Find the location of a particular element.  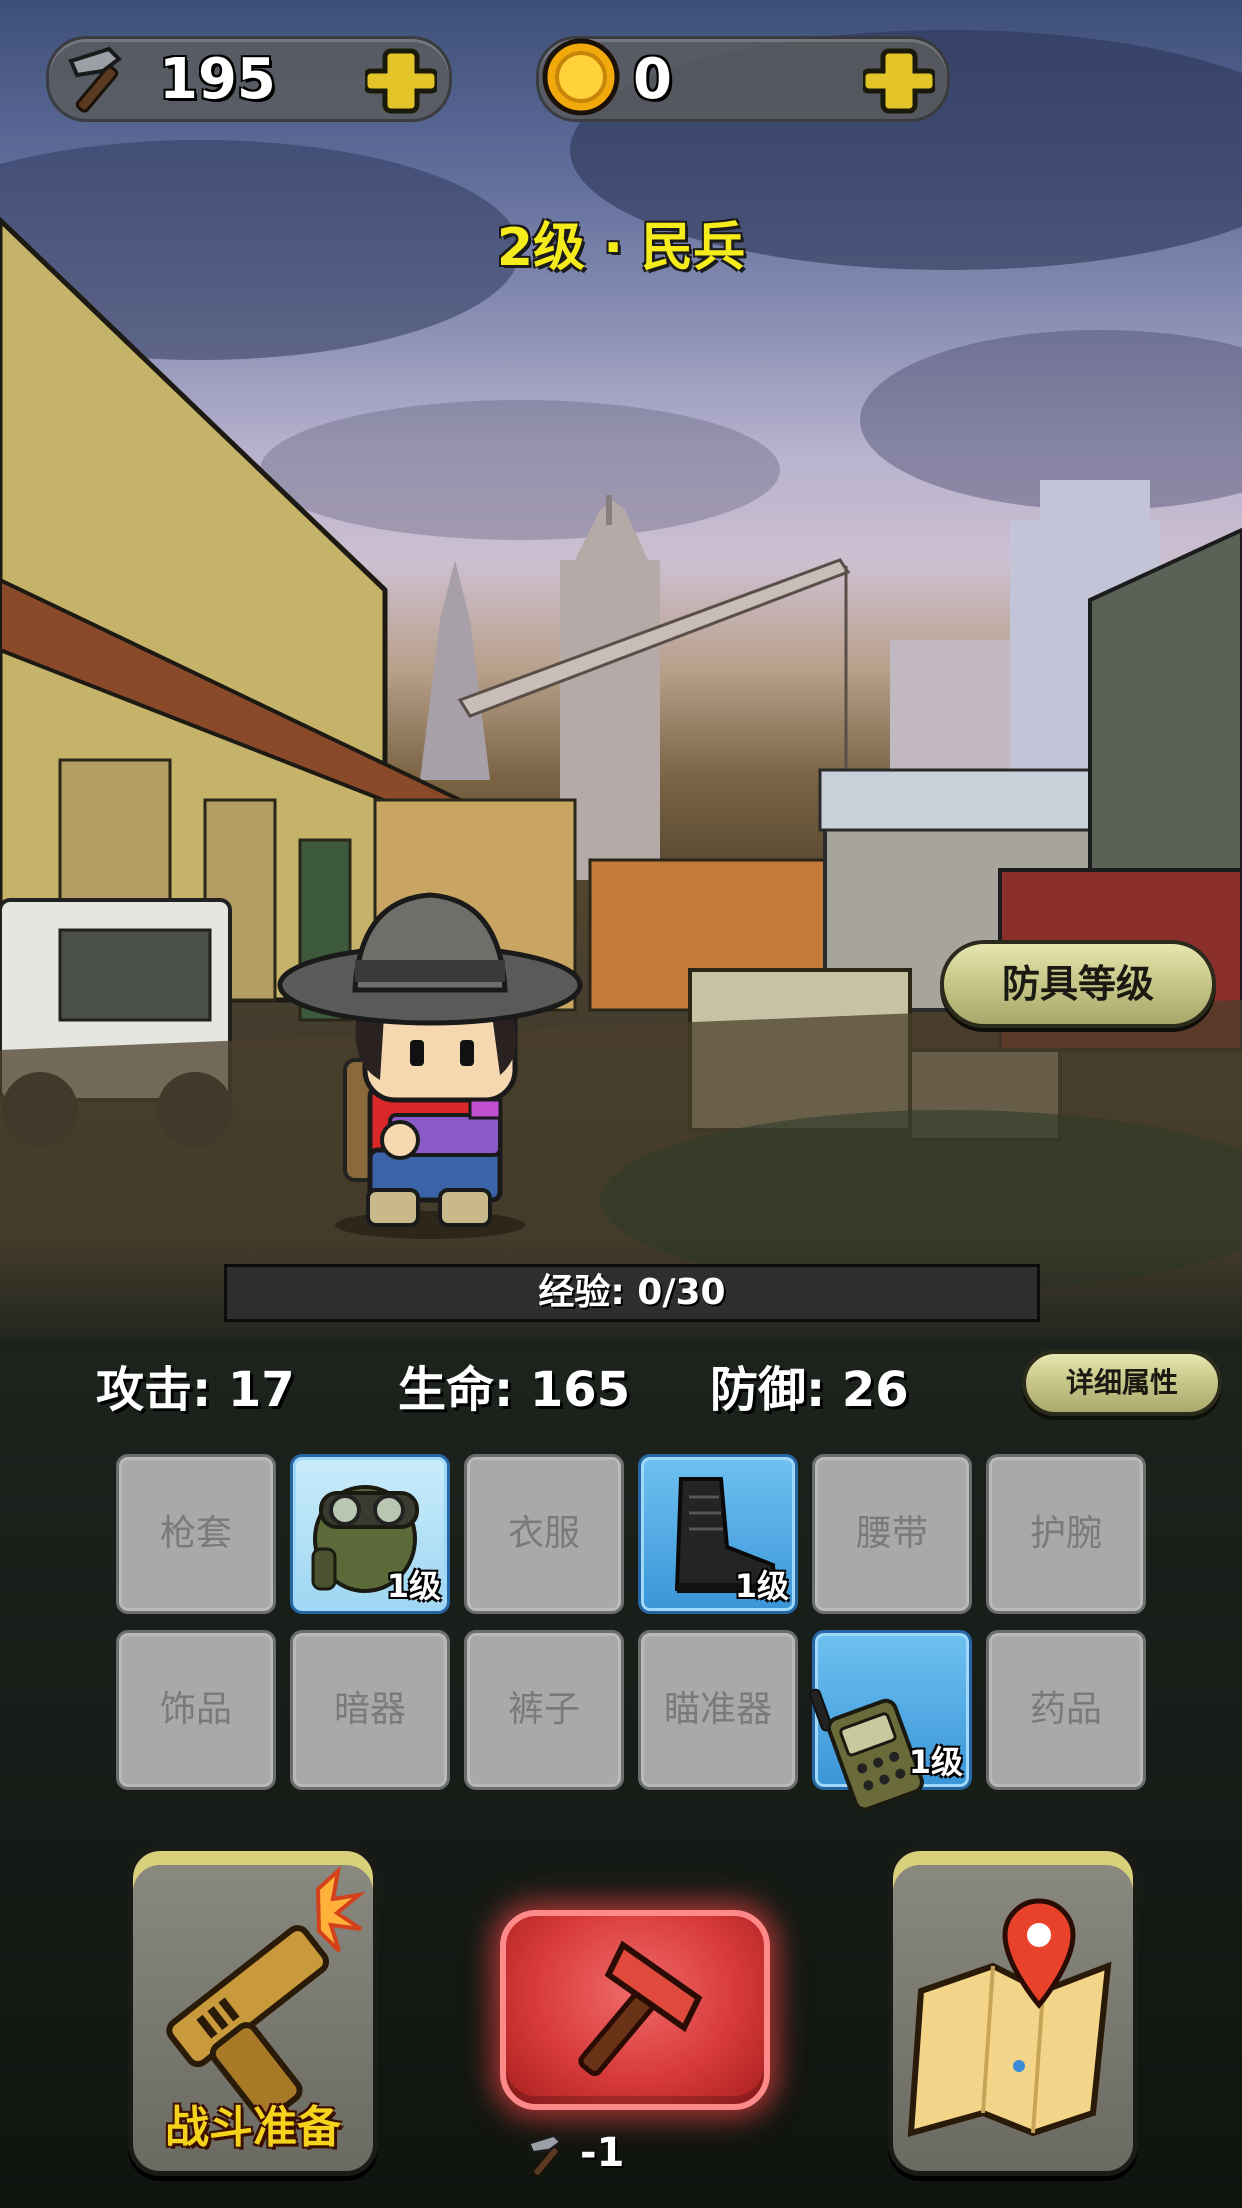

map-pin-icon is located at coordinates (1009, 2018).